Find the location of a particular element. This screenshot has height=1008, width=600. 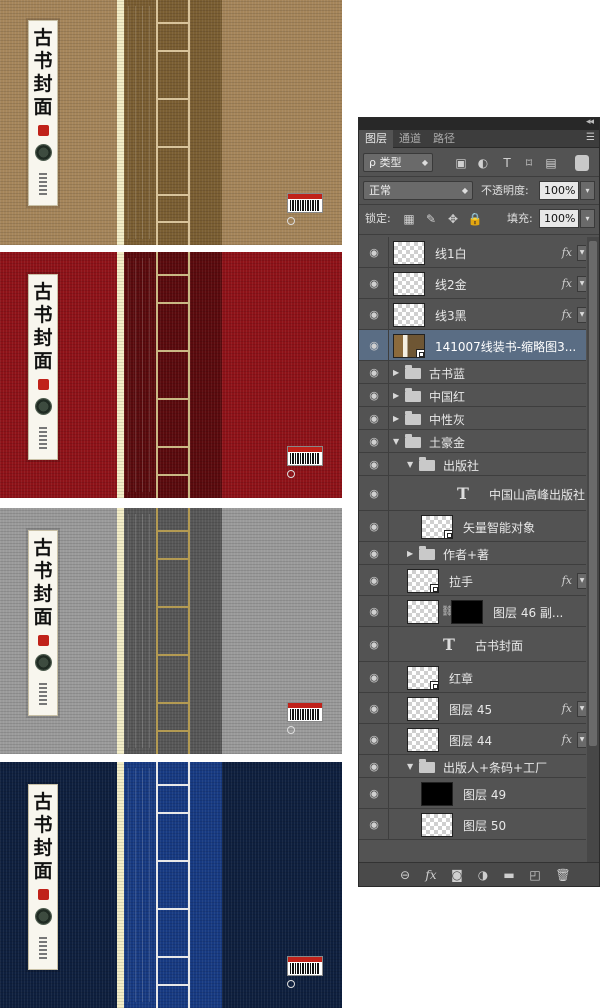

layer-group-row: ◉ ▼ 土豪金 is located at coordinates (472, 441).